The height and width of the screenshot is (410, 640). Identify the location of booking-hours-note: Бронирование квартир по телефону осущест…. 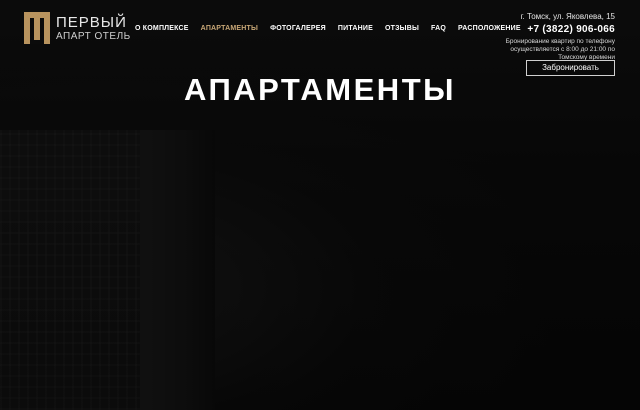
(560, 49).